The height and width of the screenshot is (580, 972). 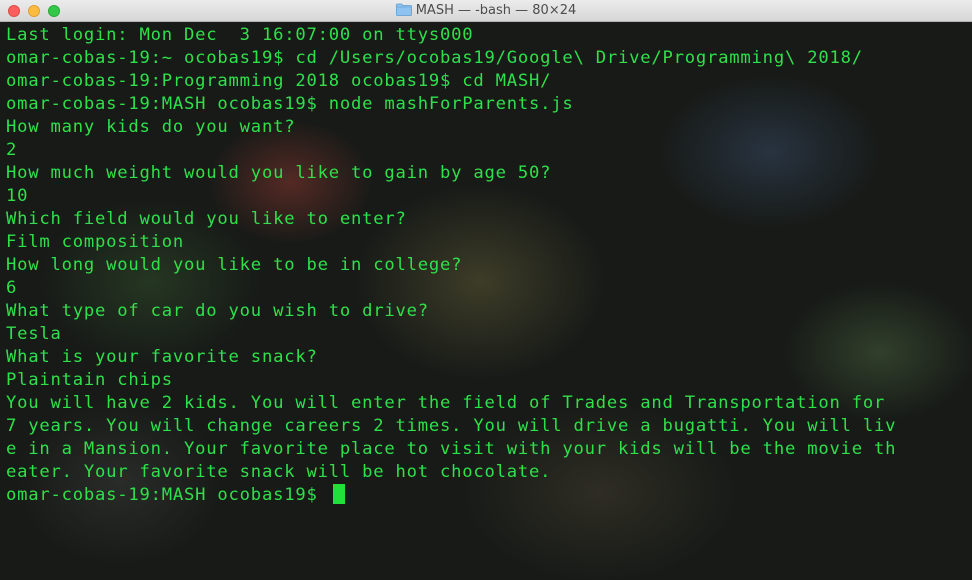 I want to click on title-bar: MASH — -bash — 80×24, so click(x=486, y=11).